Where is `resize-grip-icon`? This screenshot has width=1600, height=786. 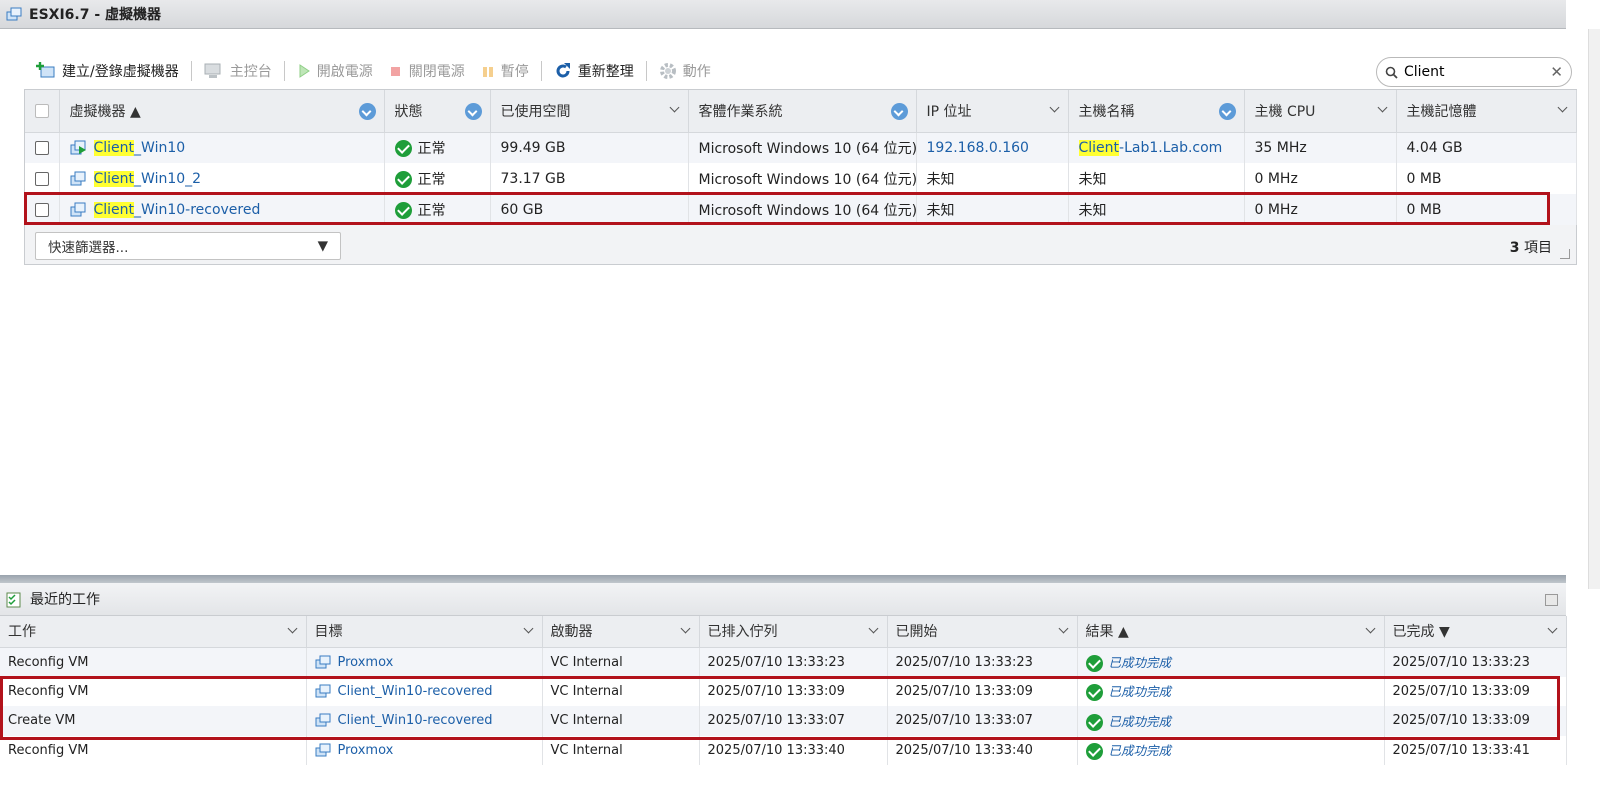 resize-grip-icon is located at coordinates (1565, 254).